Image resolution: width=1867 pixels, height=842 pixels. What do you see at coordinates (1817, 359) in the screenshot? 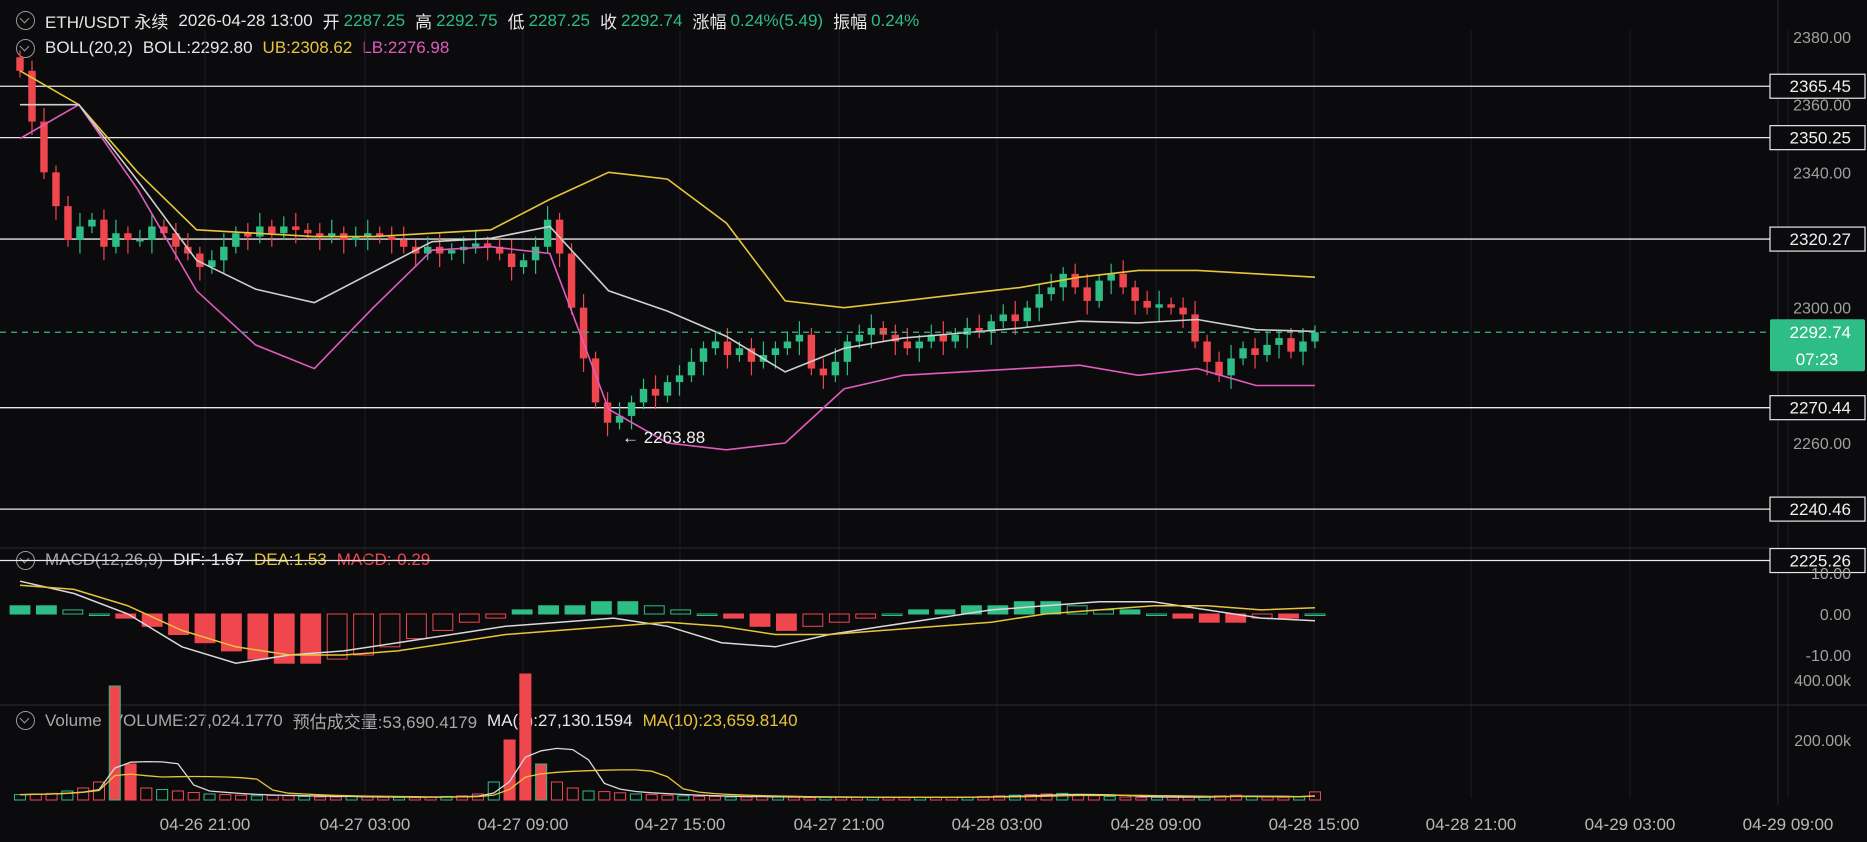
I see `countdown-label: 07:23` at bounding box center [1817, 359].